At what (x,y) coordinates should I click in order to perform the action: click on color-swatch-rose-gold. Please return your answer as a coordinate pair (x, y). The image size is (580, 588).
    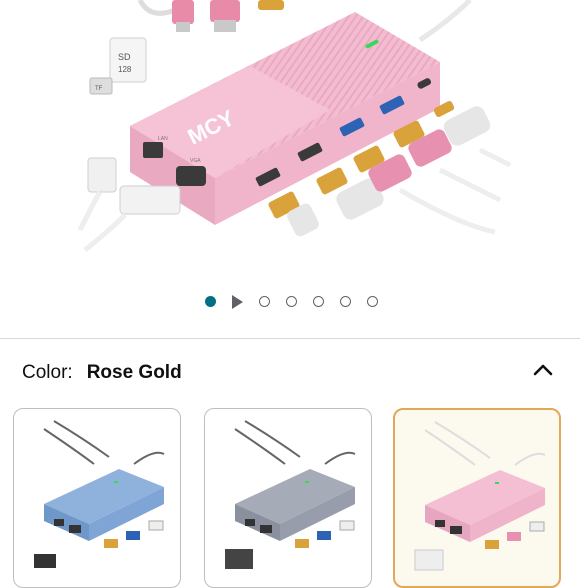
    Looking at the image, I should click on (477, 498).